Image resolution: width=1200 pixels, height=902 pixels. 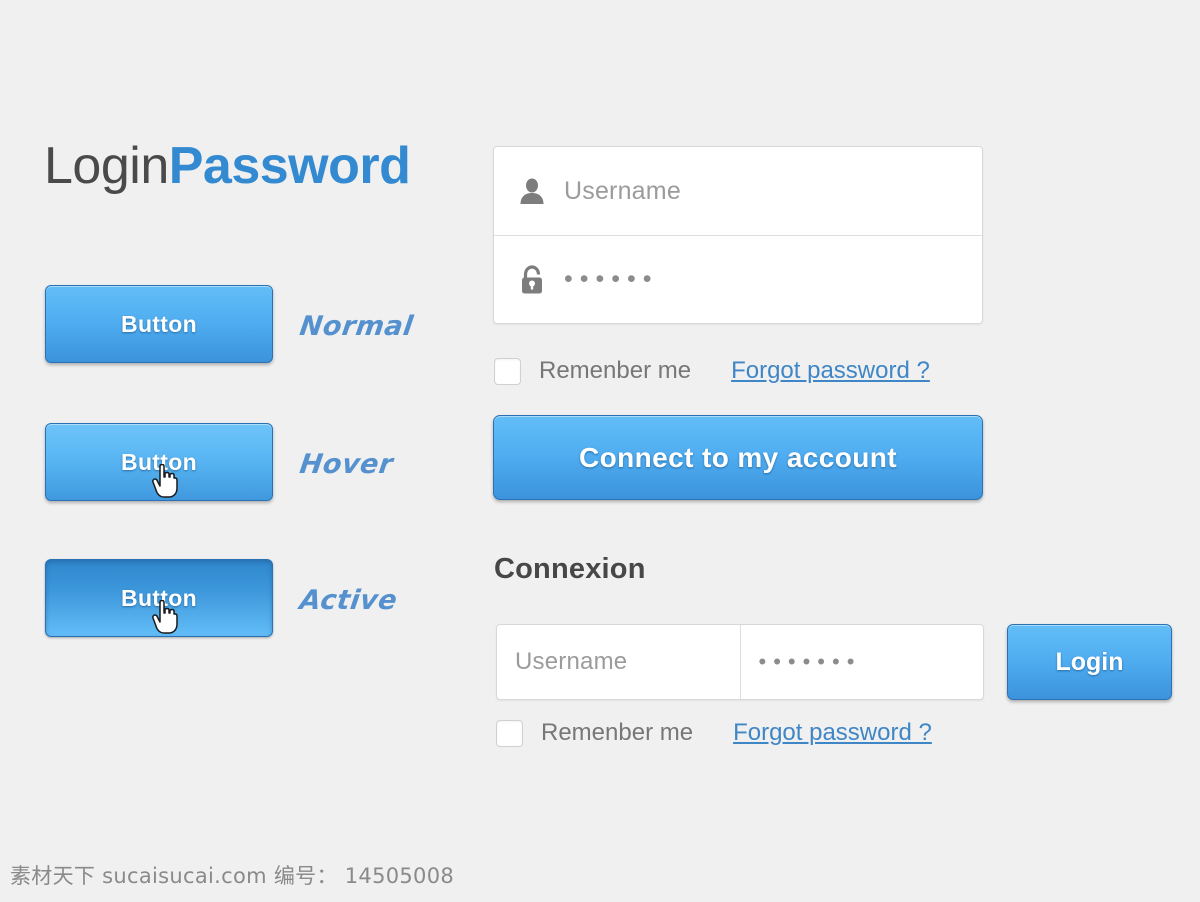 I want to click on login-form-box: Username ••••••, so click(x=738, y=235).